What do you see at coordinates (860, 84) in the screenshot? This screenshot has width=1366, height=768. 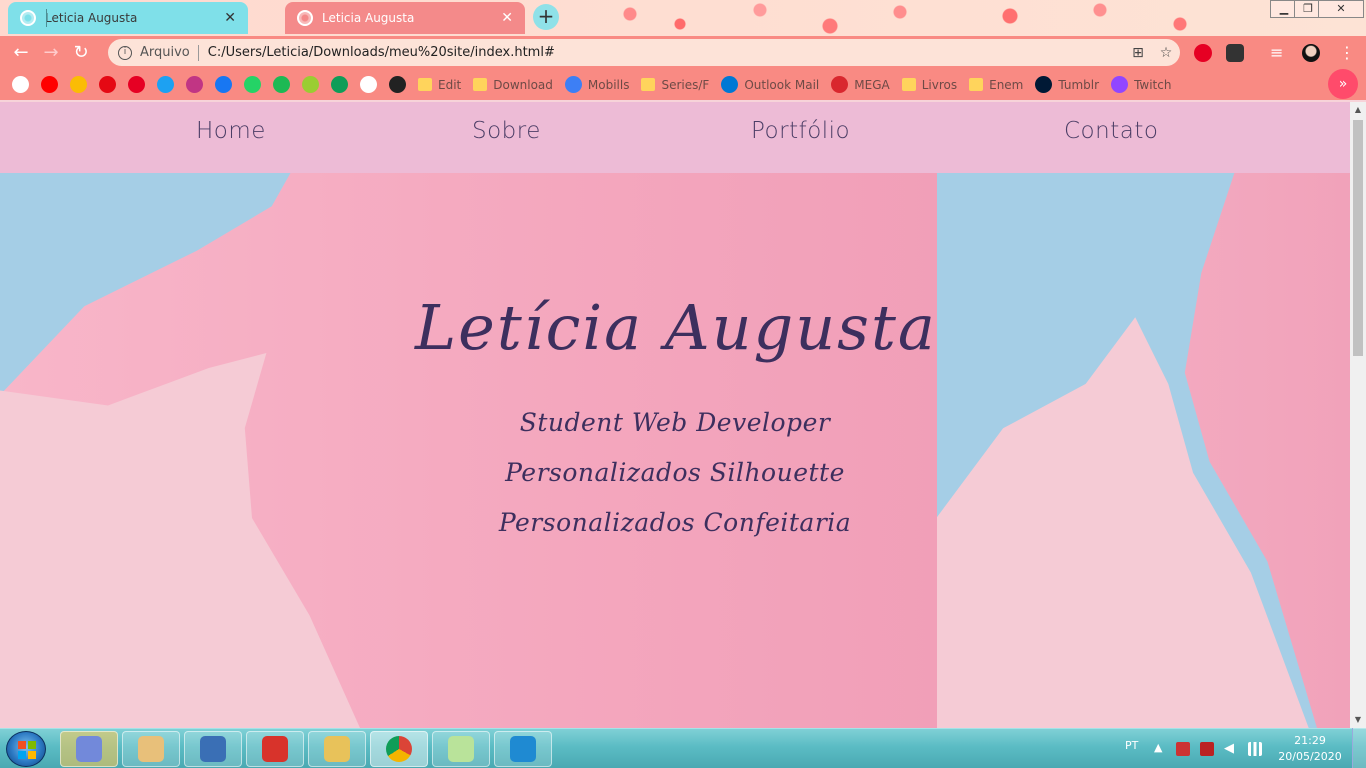 I see `bookmark-mega: MEGA` at bounding box center [860, 84].